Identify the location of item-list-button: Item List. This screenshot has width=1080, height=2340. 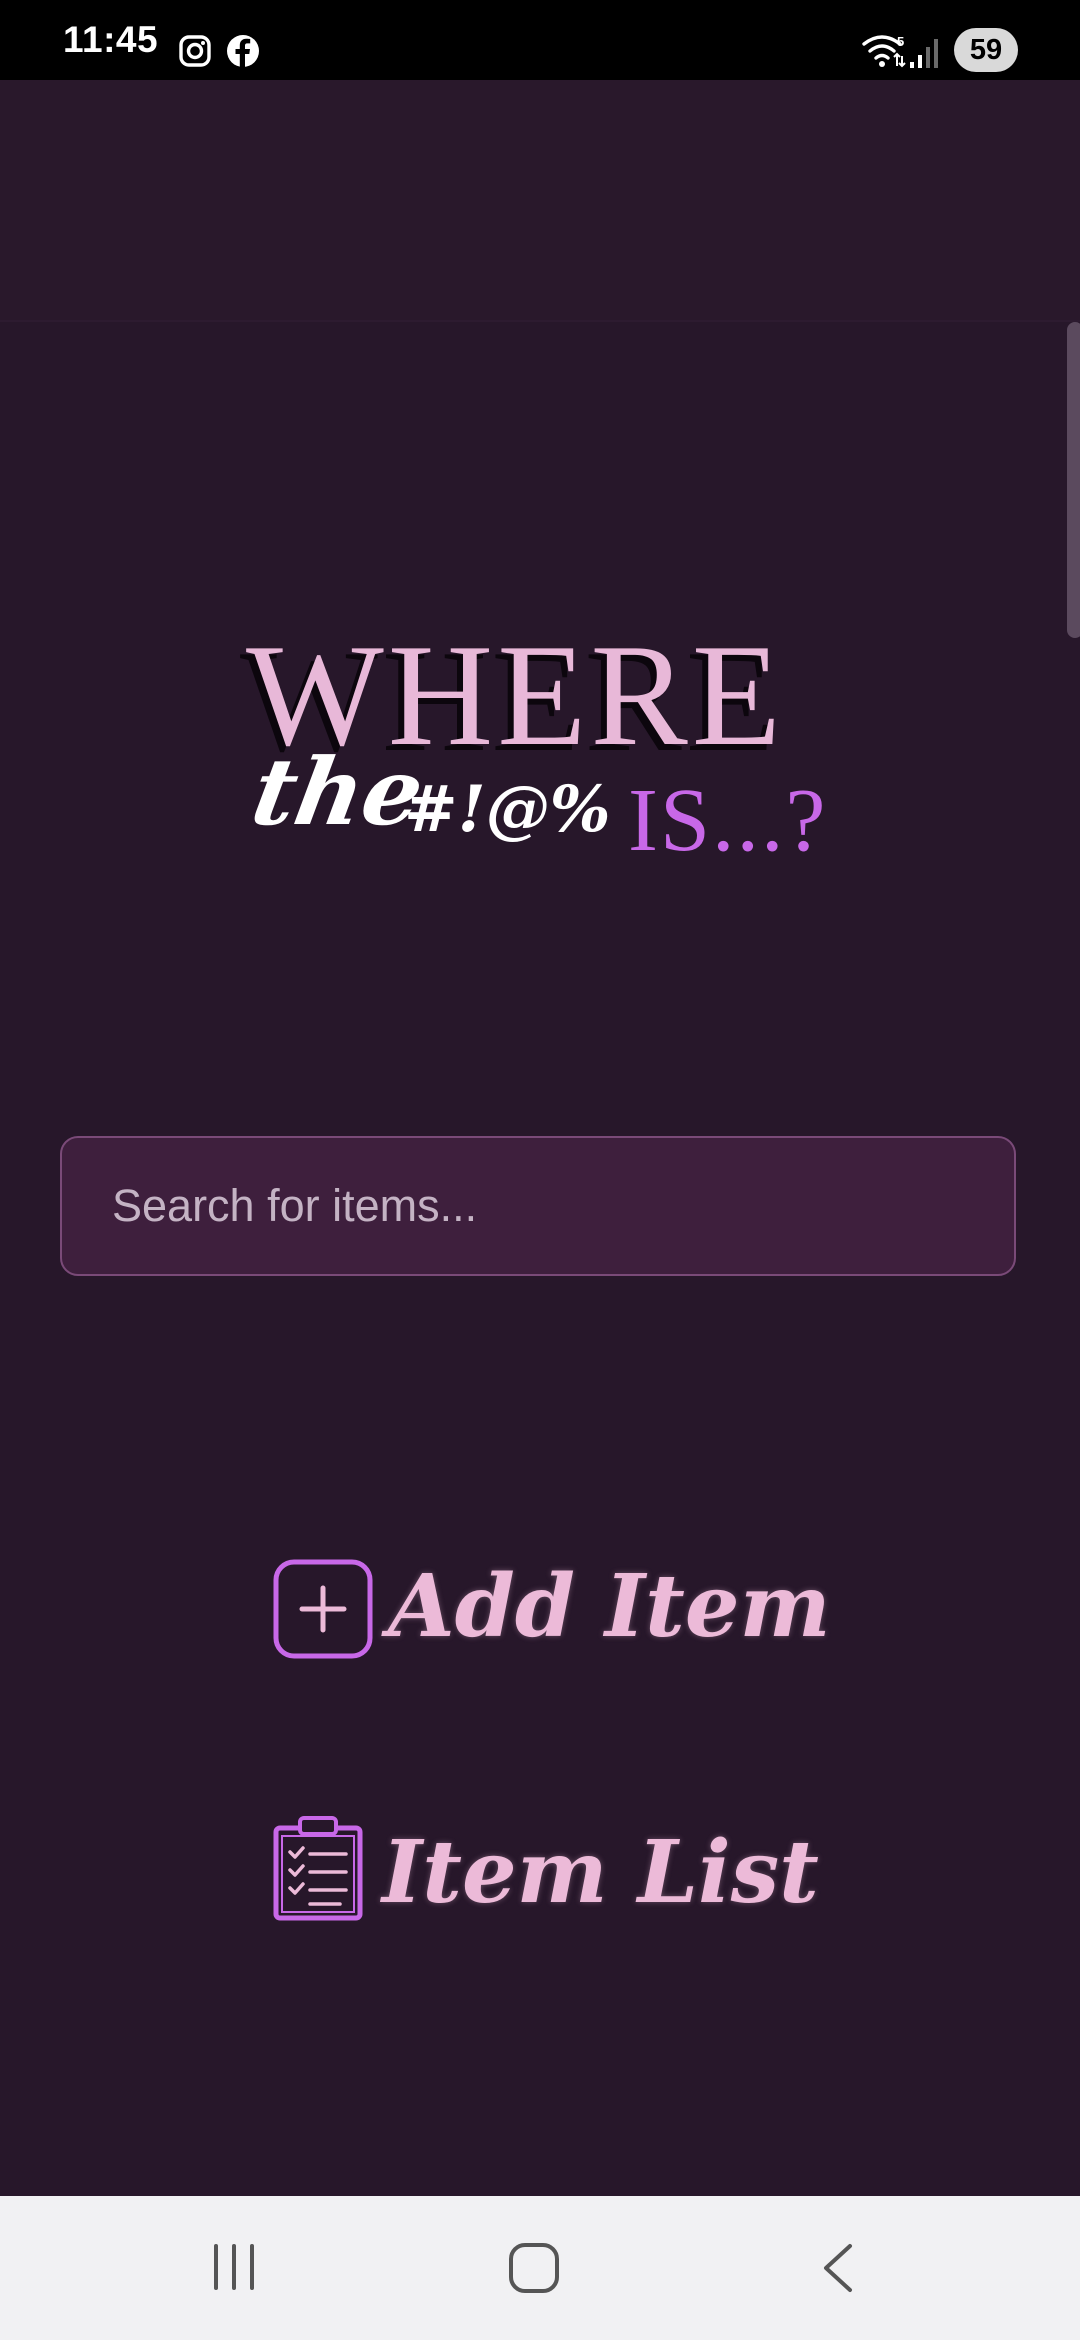
(544, 1869).